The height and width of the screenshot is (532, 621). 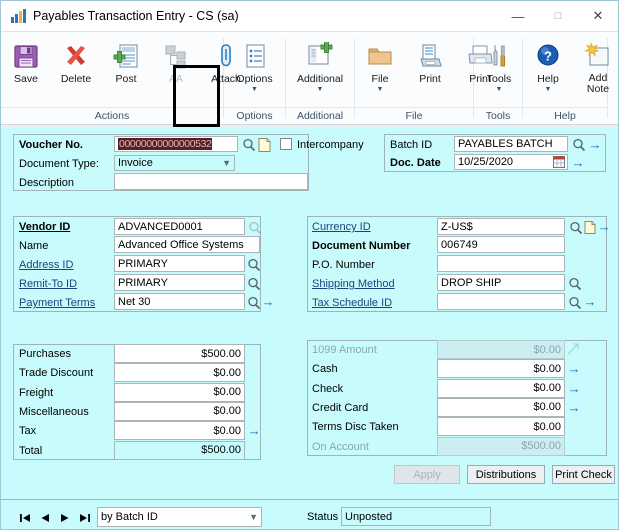 I want to click on intercompany-checkbox, so click(x=286, y=144).